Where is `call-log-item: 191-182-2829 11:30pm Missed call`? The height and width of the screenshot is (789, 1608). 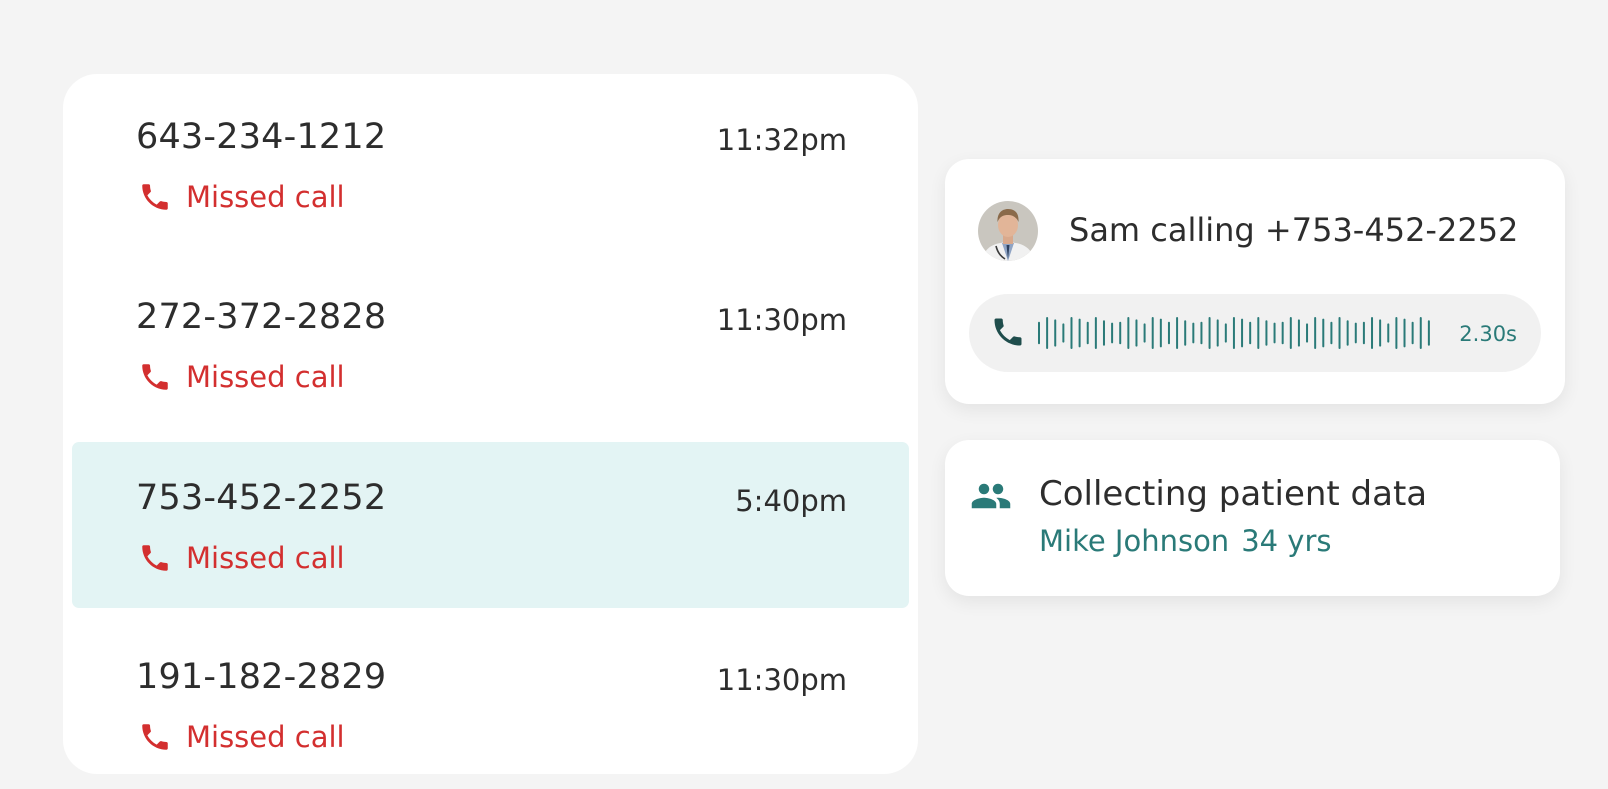 call-log-item: 191-182-2829 11:30pm Missed call is located at coordinates (490, 706).